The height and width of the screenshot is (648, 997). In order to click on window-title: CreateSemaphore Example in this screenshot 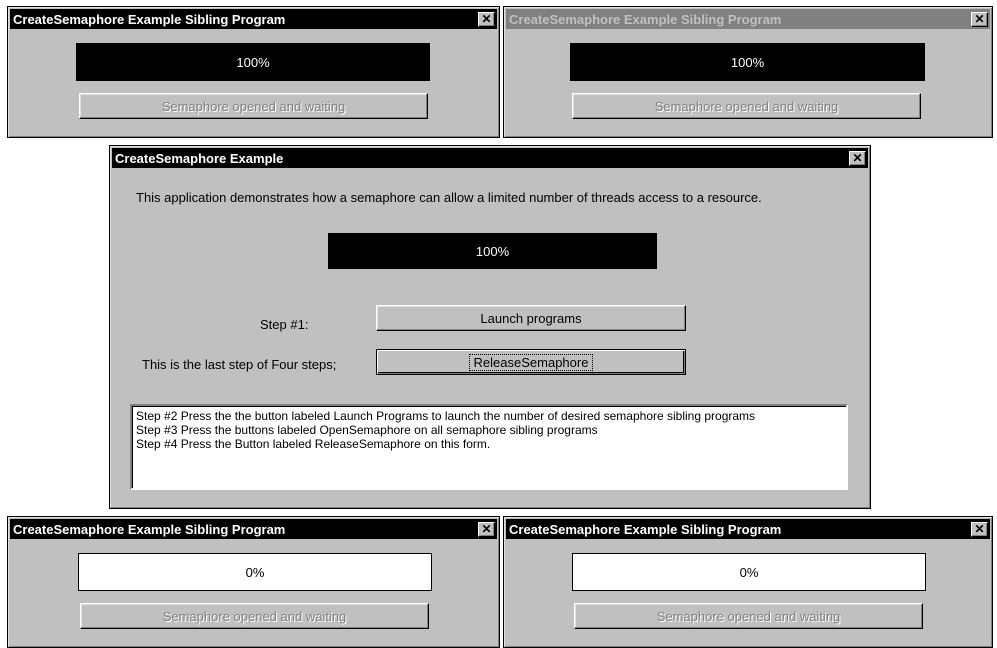, I will do `click(199, 158)`.